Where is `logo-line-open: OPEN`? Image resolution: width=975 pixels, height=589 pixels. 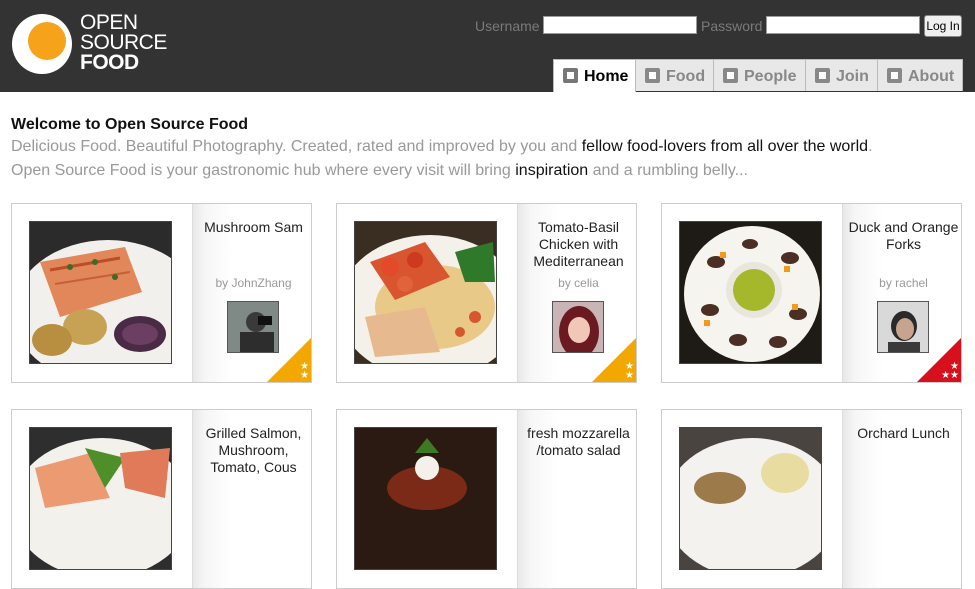 logo-line-open: OPEN is located at coordinates (109, 22).